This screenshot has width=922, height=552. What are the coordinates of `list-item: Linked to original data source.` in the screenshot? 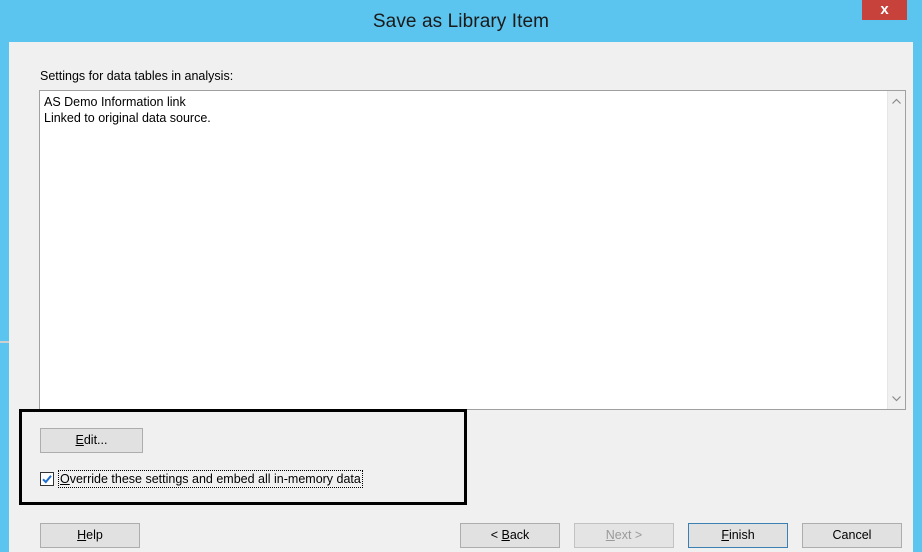 It's located at (127, 118).